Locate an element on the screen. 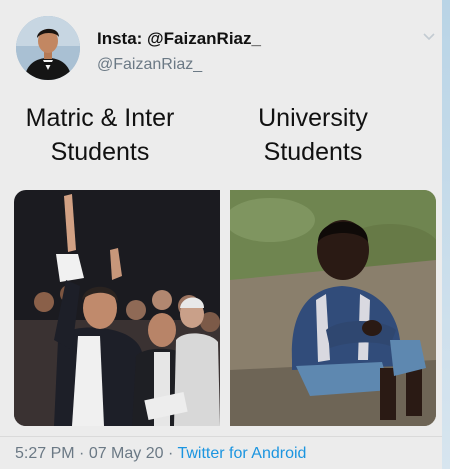  chevron-down-icon is located at coordinates (429, 36).